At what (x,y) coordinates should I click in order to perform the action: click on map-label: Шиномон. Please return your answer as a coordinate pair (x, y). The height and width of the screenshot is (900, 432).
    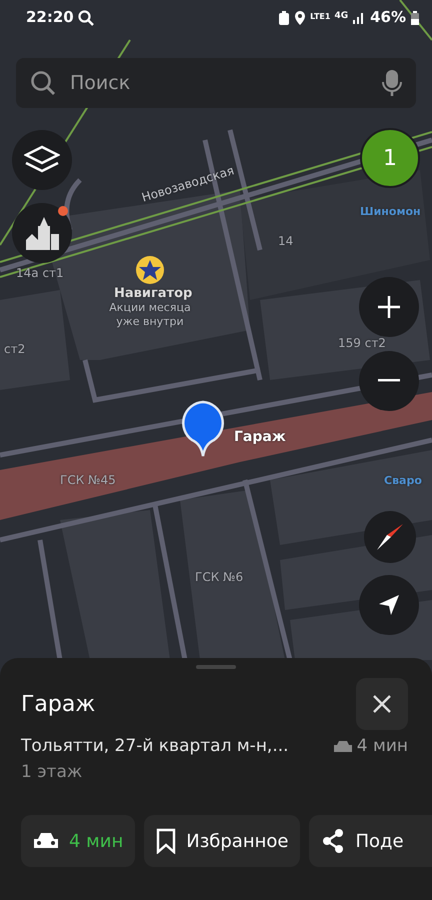
    Looking at the image, I should click on (390, 212).